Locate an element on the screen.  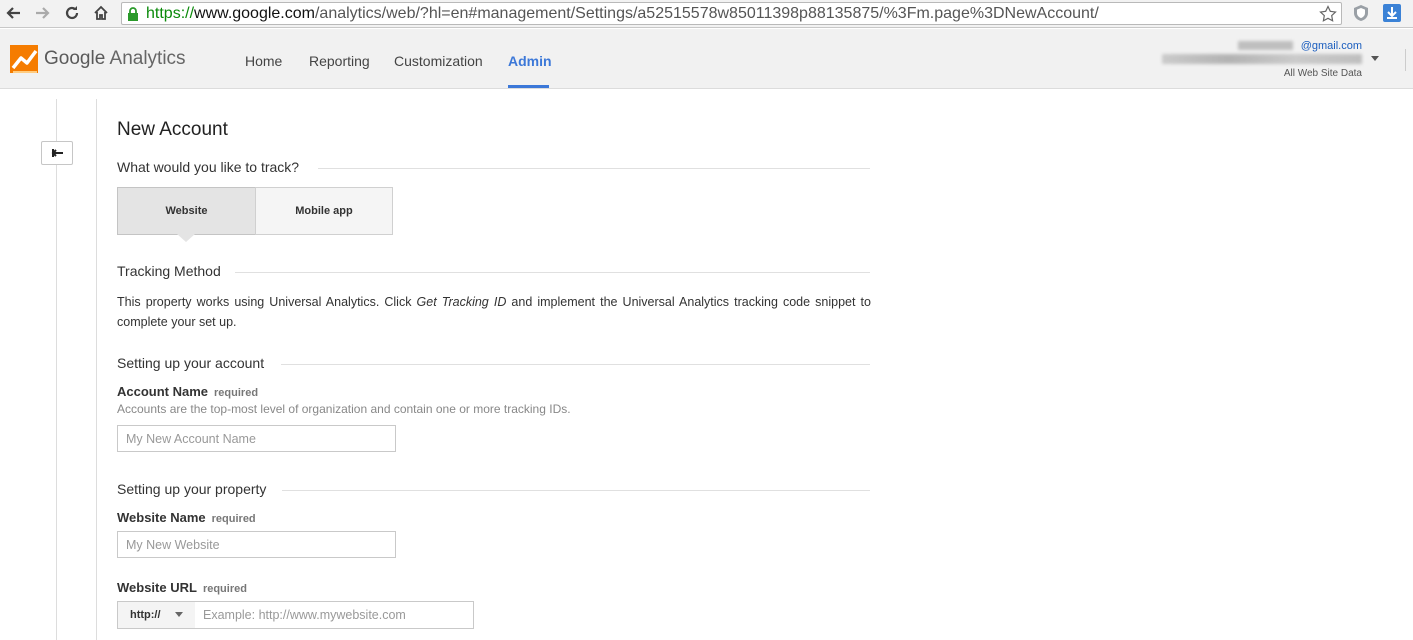
website-url-label: Website URL required is located at coordinates (182, 587).